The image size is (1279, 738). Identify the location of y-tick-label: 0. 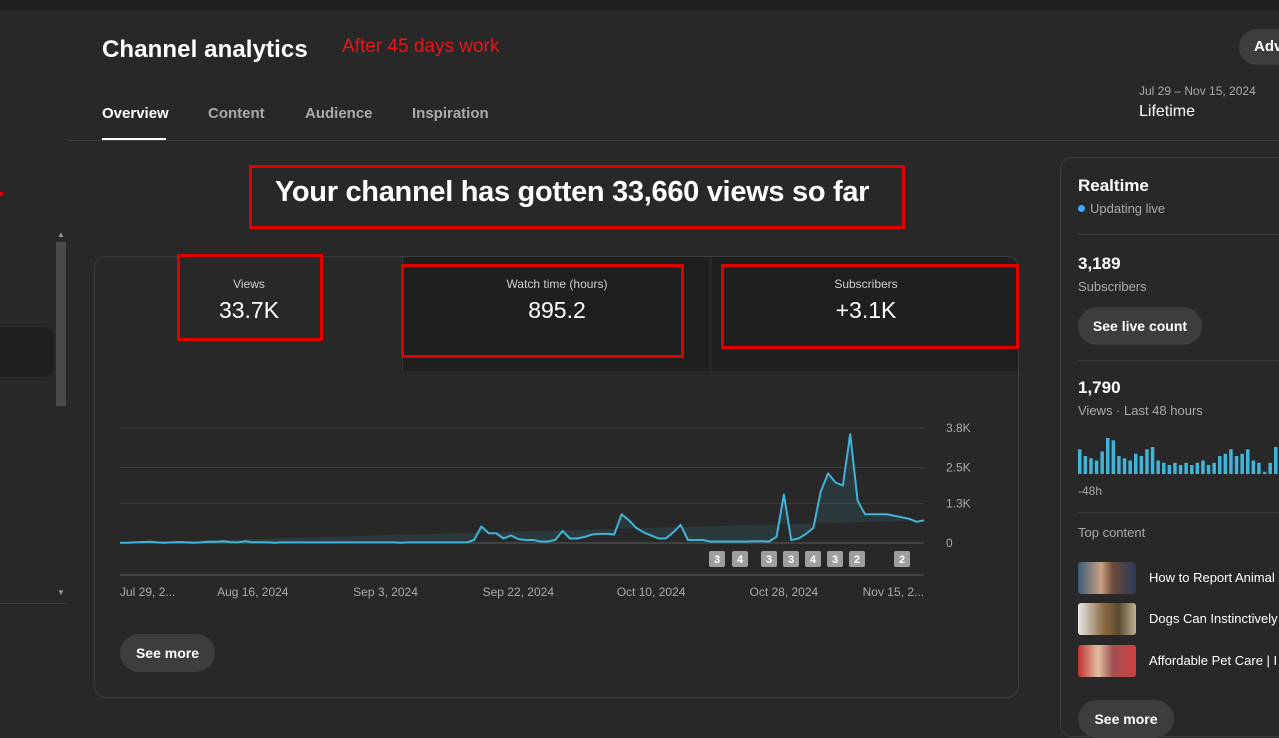
(949, 543).